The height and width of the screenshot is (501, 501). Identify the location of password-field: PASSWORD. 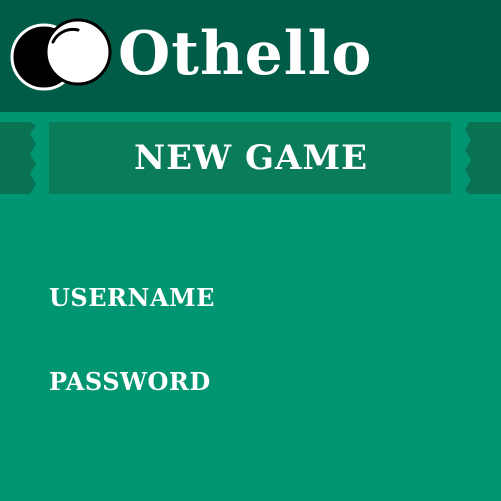
(259, 396).